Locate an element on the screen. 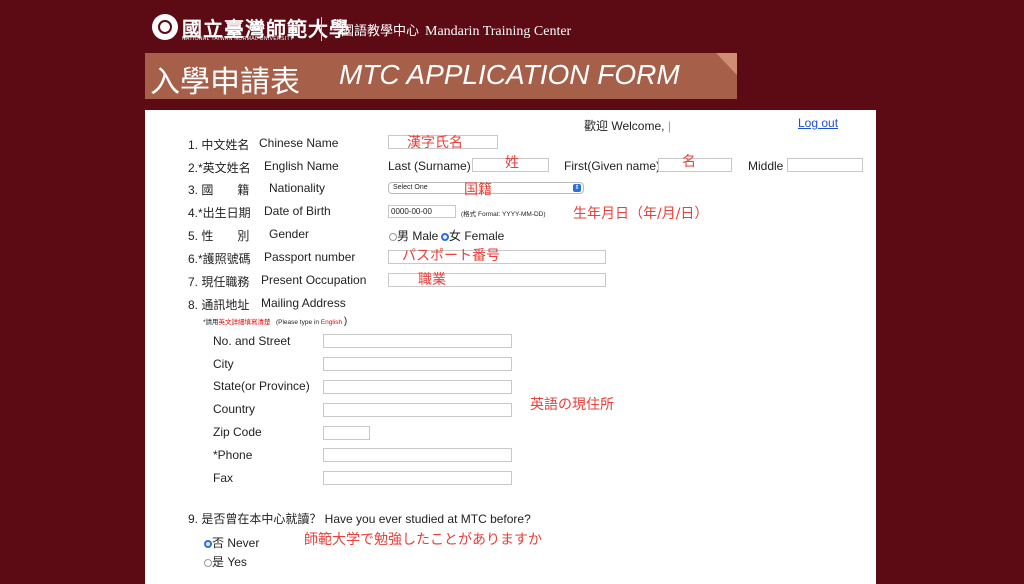 The image size is (1024, 584). university-name-en: NATIONAL TAIWAN NORMAL UNIVERSITY is located at coordinates (238, 39).